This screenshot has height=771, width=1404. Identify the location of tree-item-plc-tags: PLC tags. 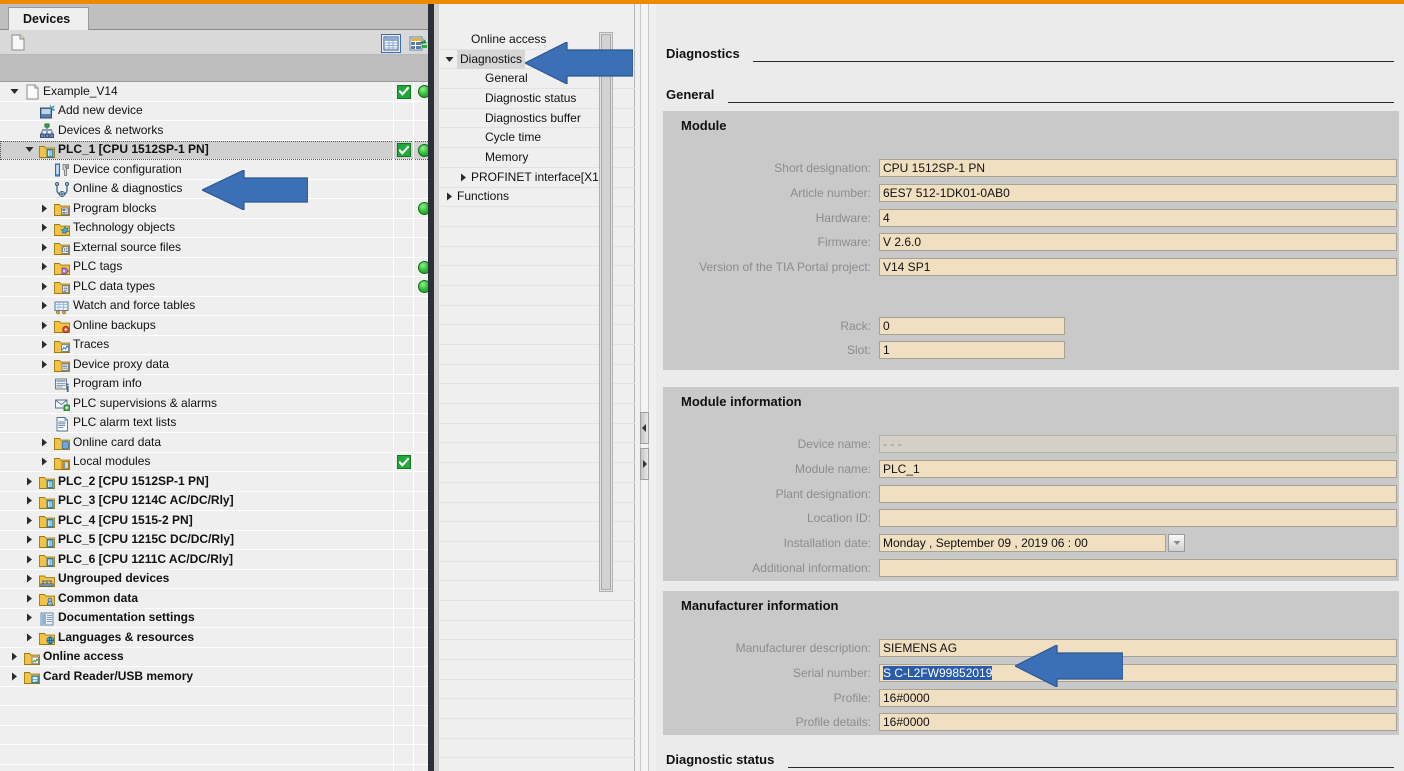
(217, 267).